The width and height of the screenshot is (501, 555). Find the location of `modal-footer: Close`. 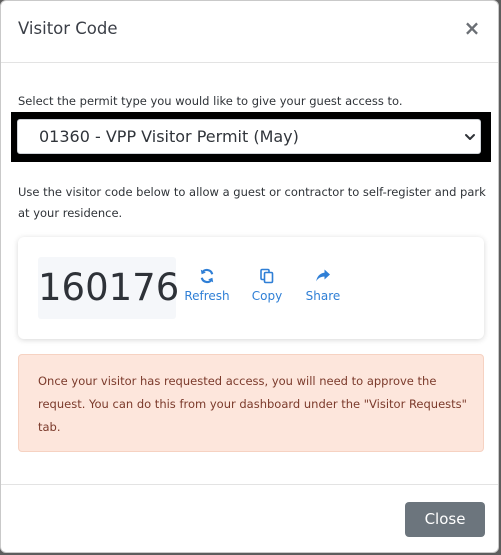

modal-footer: Close is located at coordinates (249, 518).